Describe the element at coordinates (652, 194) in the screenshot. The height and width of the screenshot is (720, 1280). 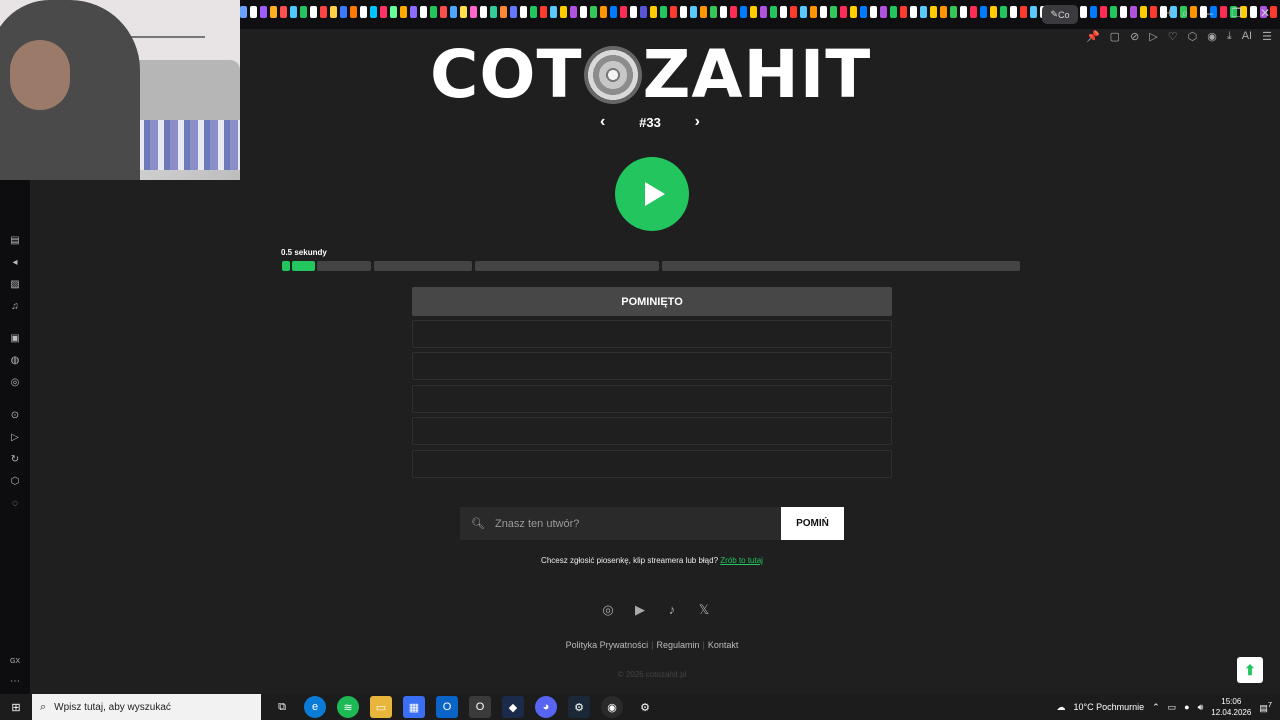
I see `play-button` at that location.